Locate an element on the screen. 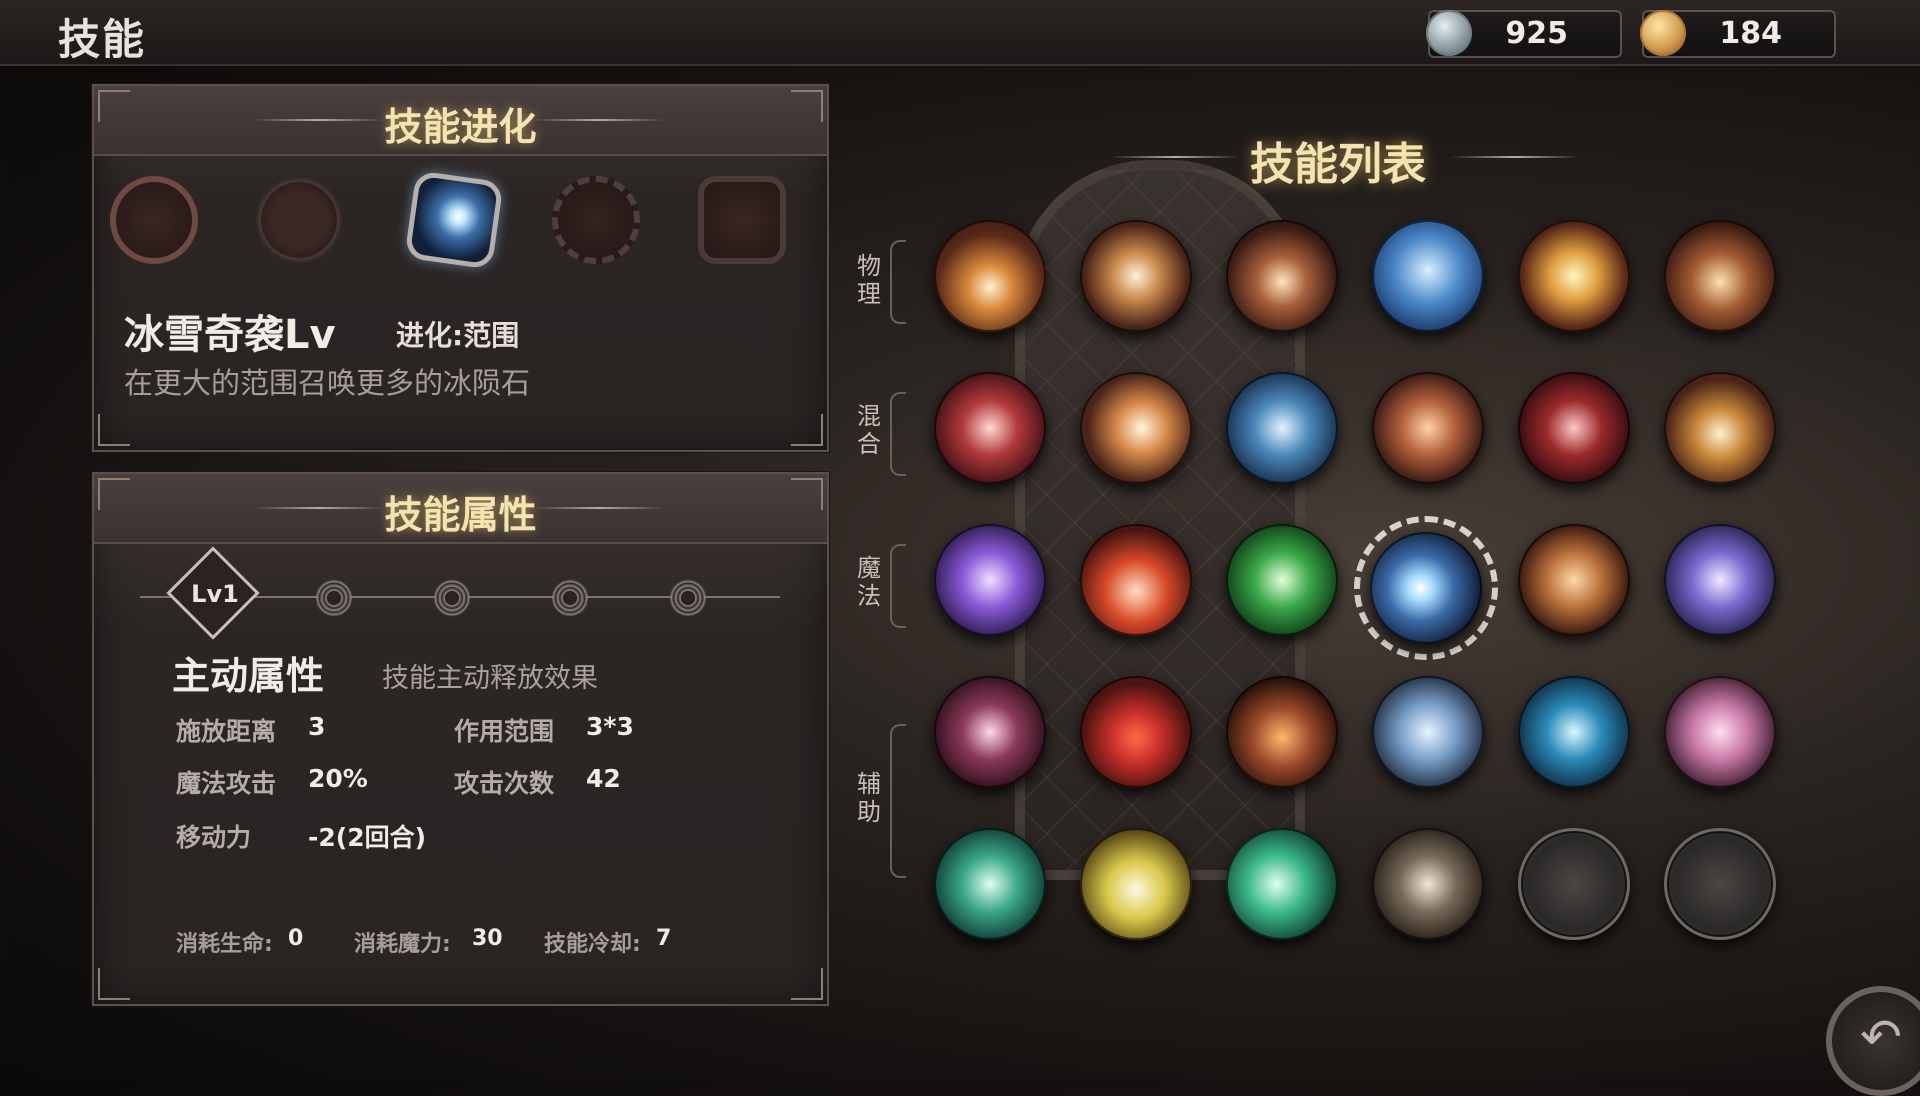 This screenshot has width=1920, height=1096. top-bar: 技能 925 184 is located at coordinates (960, 33).